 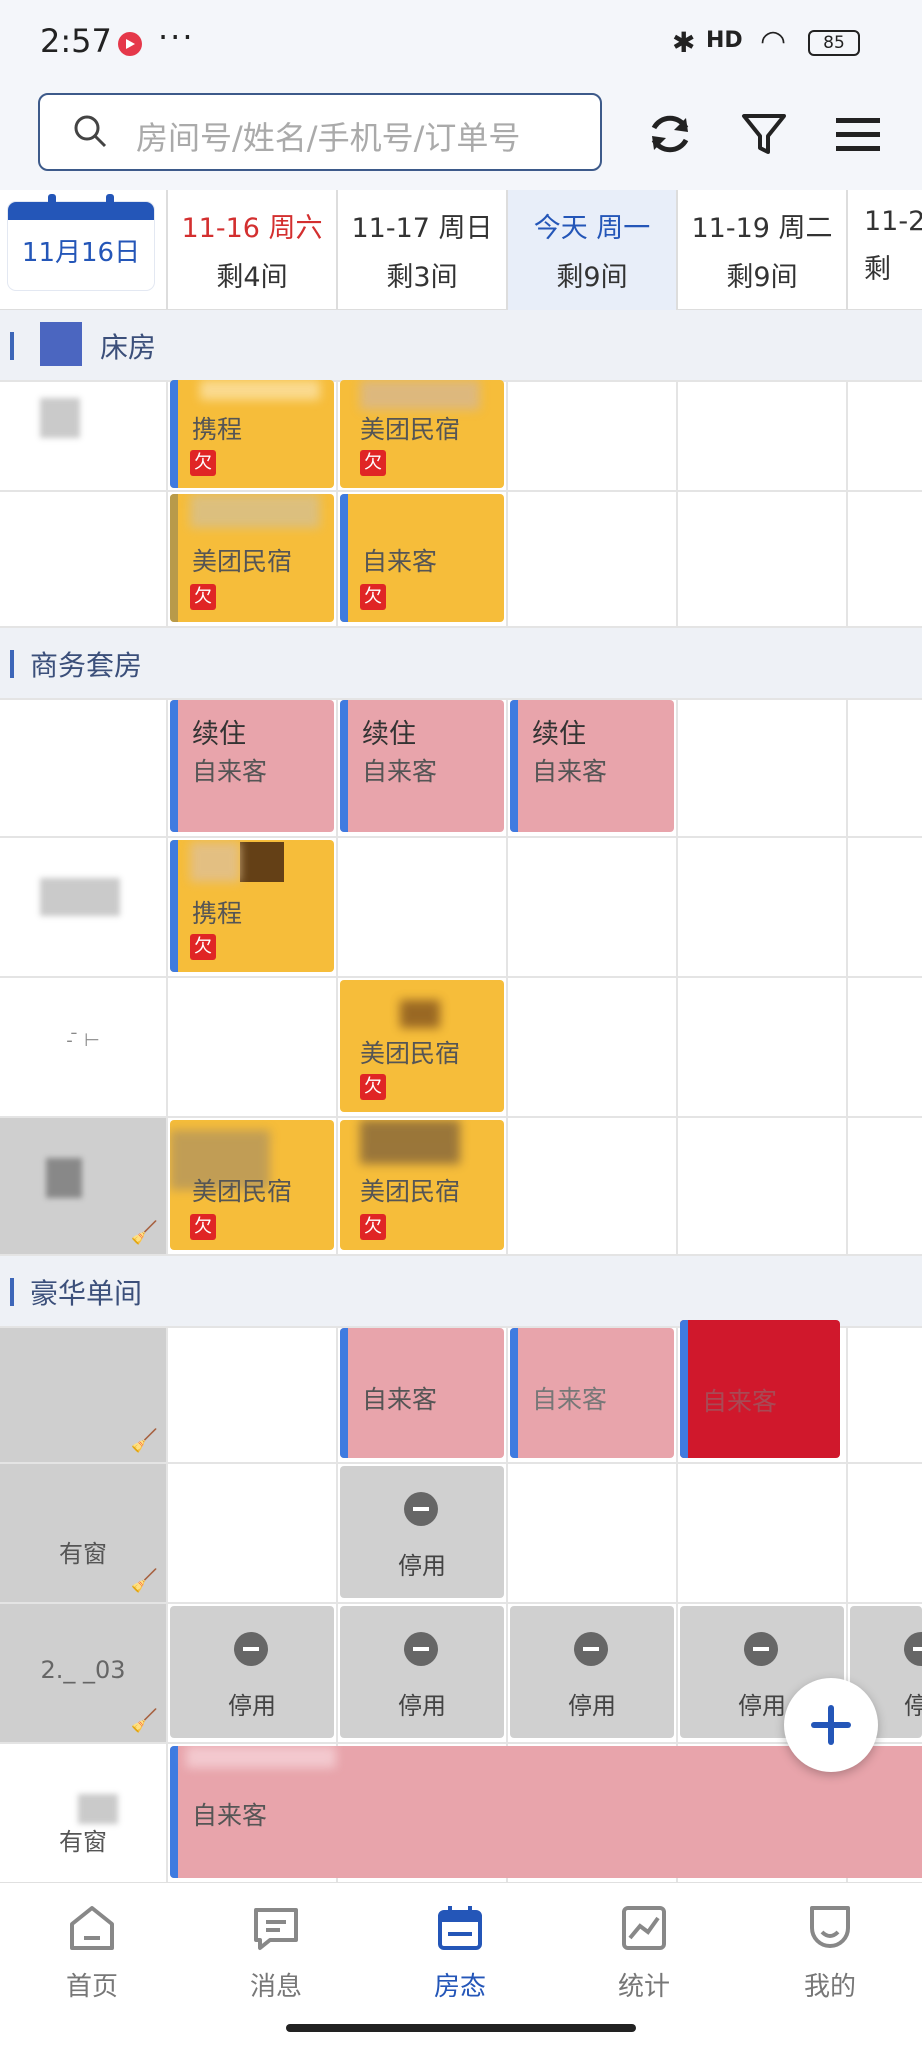 I want to click on filter-icon, so click(x=764, y=134).